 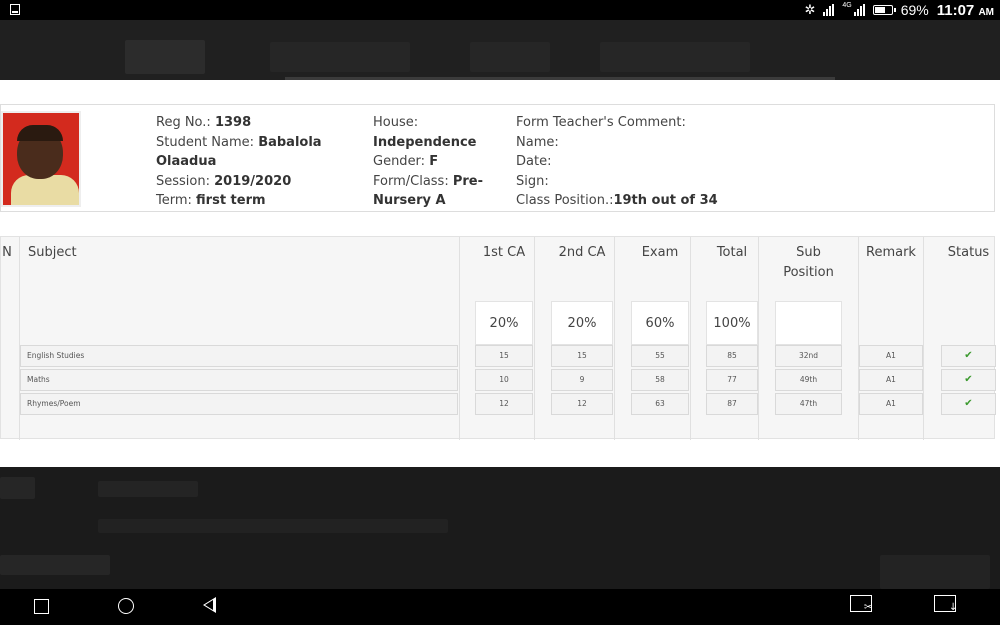 What do you see at coordinates (847, 5) in the screenshot?
I see `network-type-label: 4G` at bounding box center [847, 5].